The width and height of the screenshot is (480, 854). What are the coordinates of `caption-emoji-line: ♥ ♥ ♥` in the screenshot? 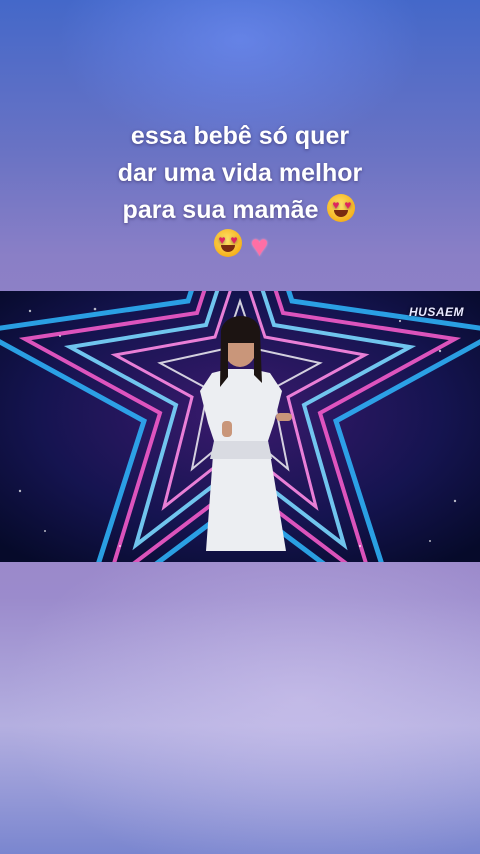 It's located at (240, 246).